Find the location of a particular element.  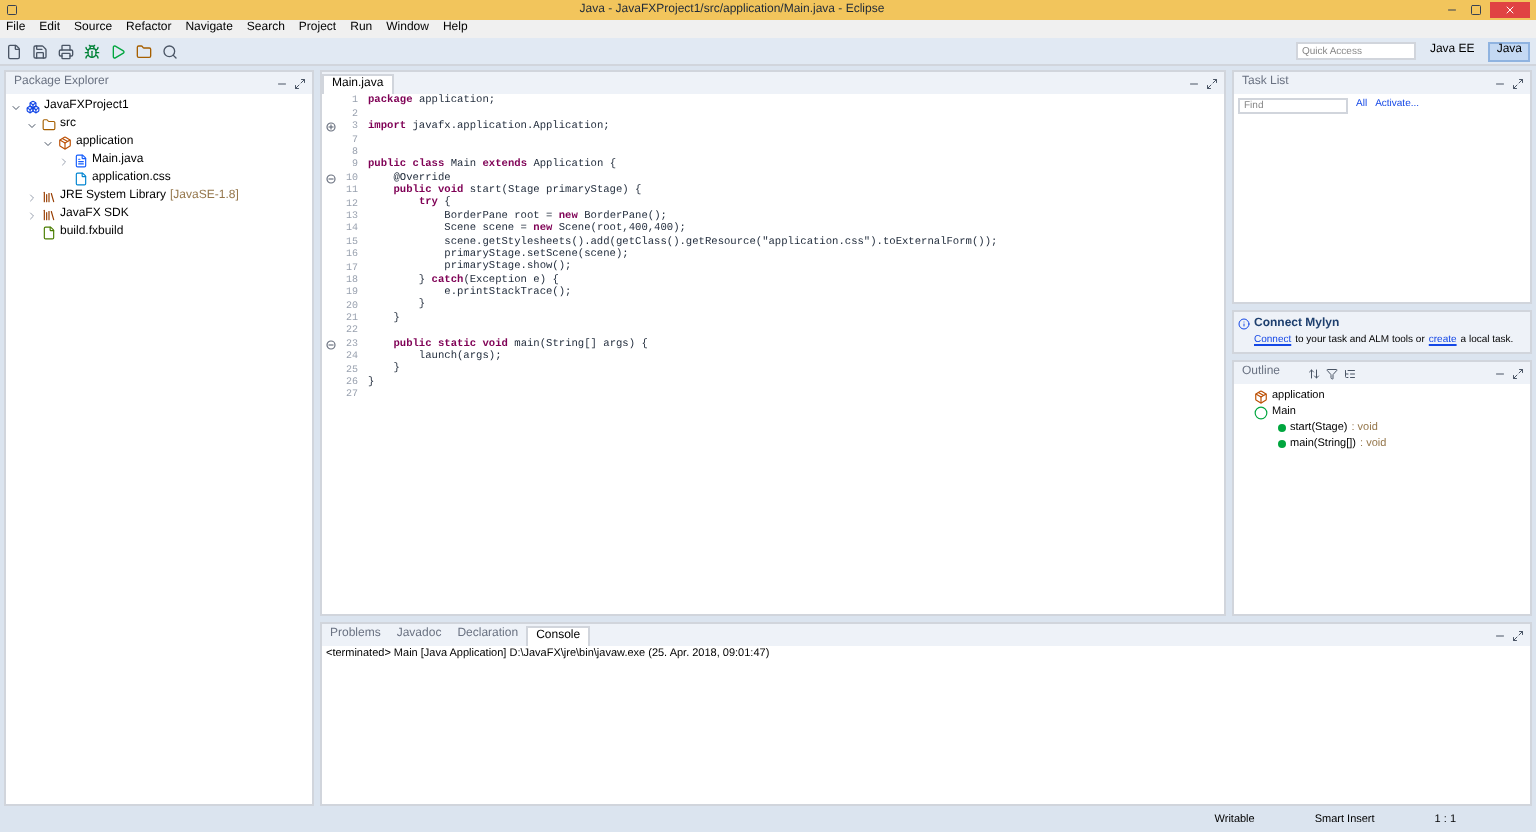

search-icon is located at coordinates (170, 51).